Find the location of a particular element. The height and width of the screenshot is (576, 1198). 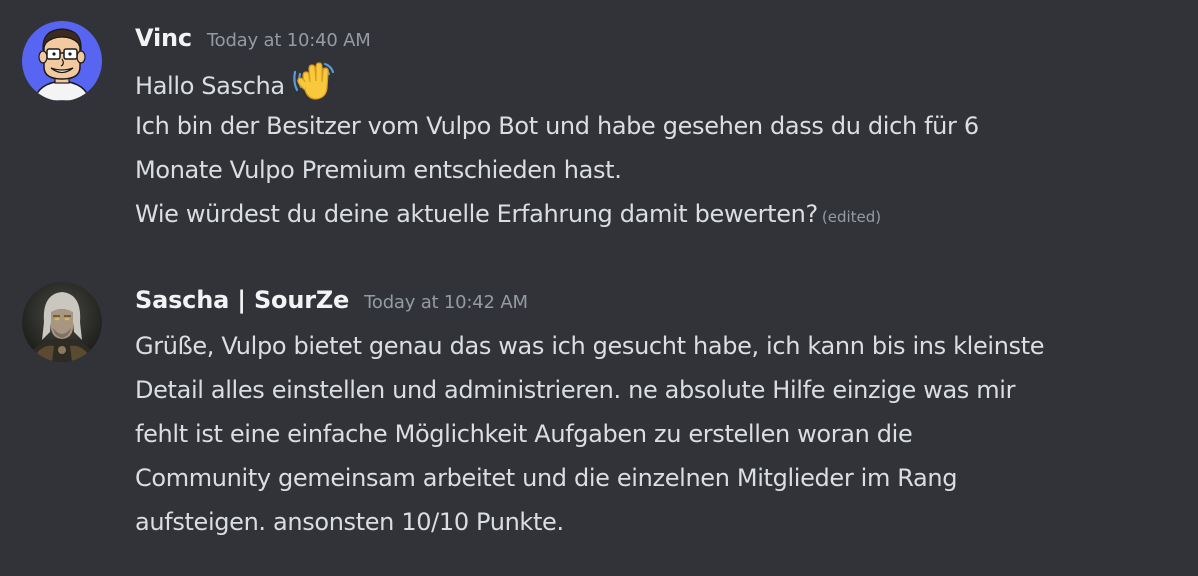

witcher-avatar-icon is located at coordinates (62, 322).